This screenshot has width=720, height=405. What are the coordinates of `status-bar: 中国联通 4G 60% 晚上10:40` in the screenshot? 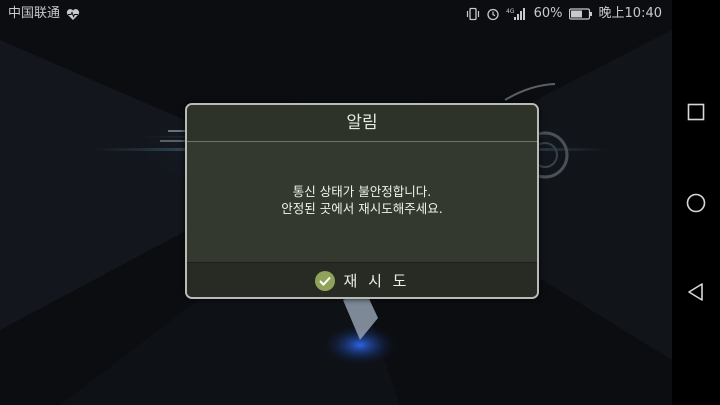 It's located at (336, 14).